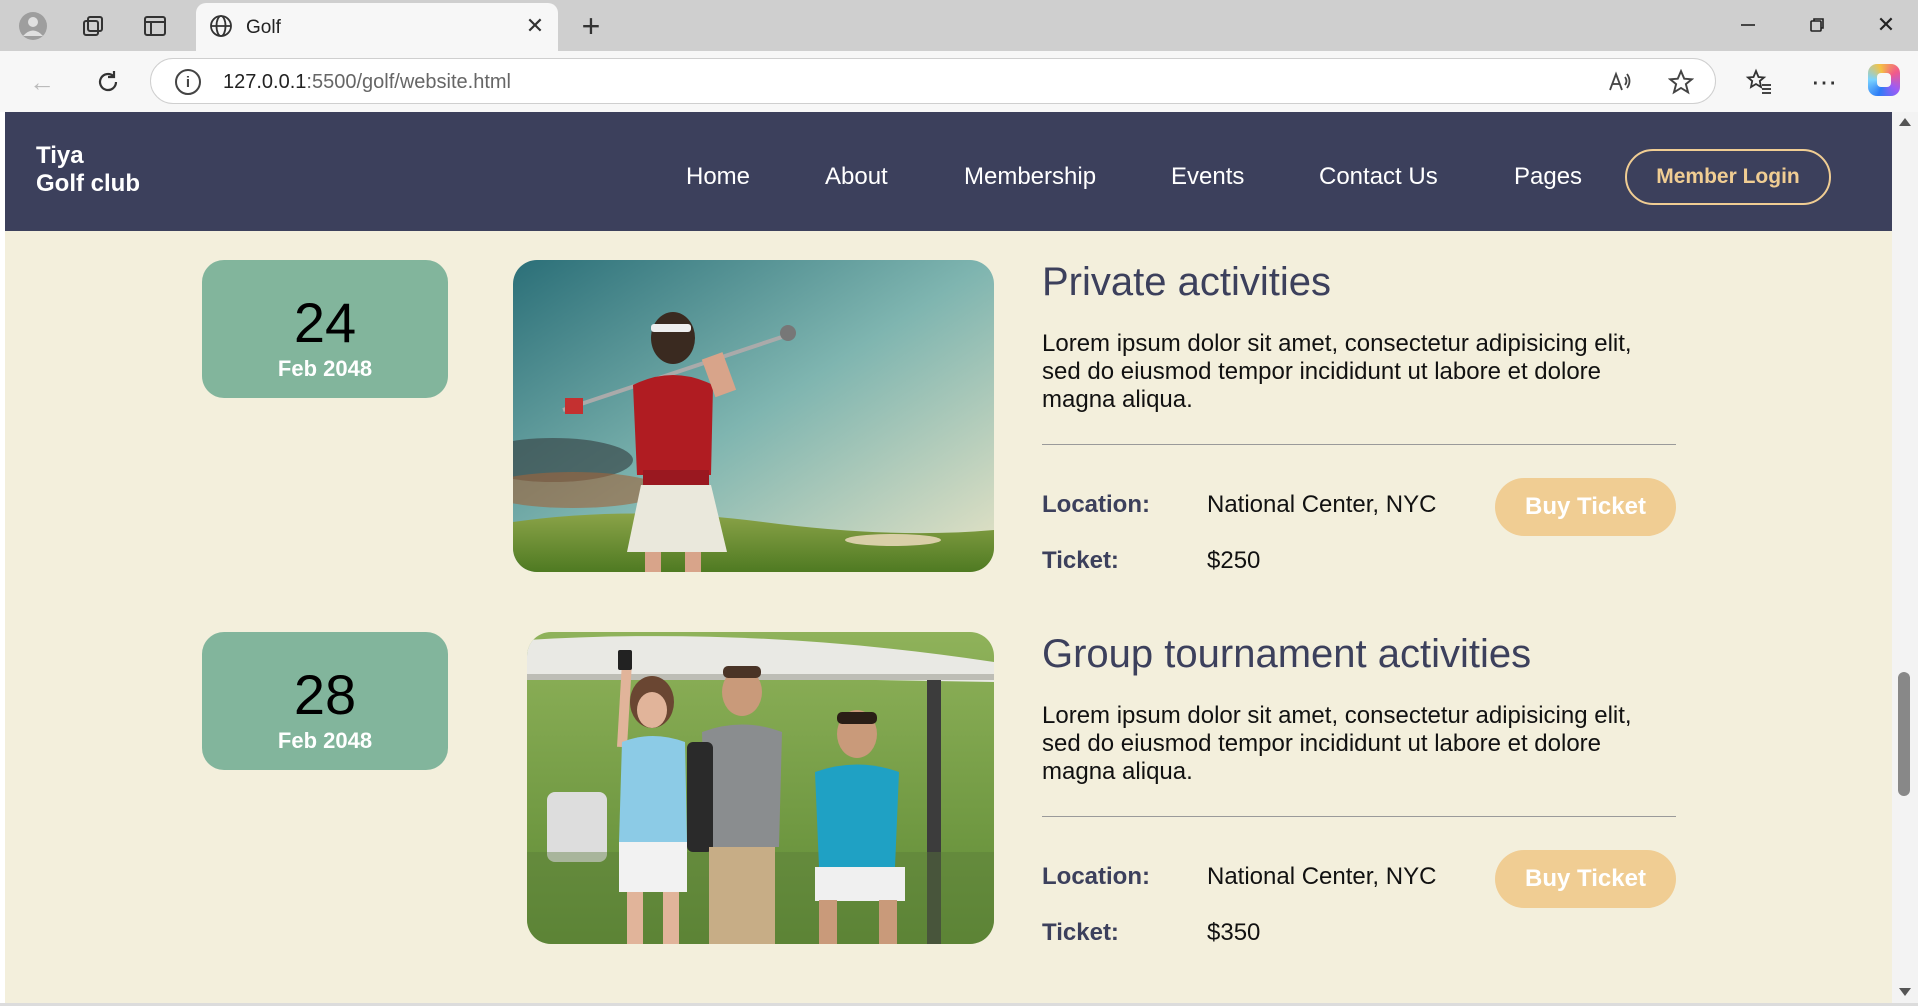  Describe the element at coordinates (1905, 992) in the screenshot. I see `scroll-down-icon` at that location.